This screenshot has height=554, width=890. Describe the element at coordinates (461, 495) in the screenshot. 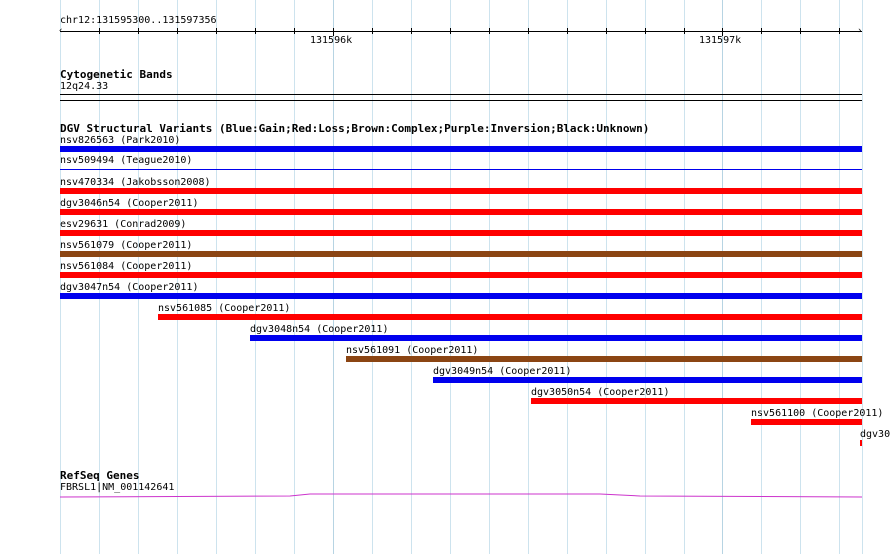

I see `gene-intron-line` at that location.